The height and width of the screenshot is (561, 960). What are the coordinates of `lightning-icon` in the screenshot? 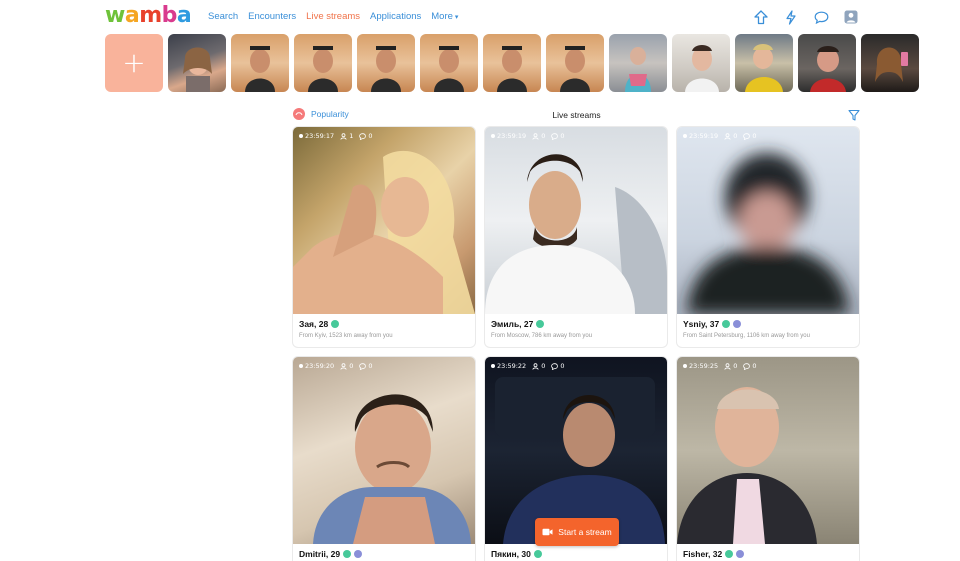 It's located at (791, 17).